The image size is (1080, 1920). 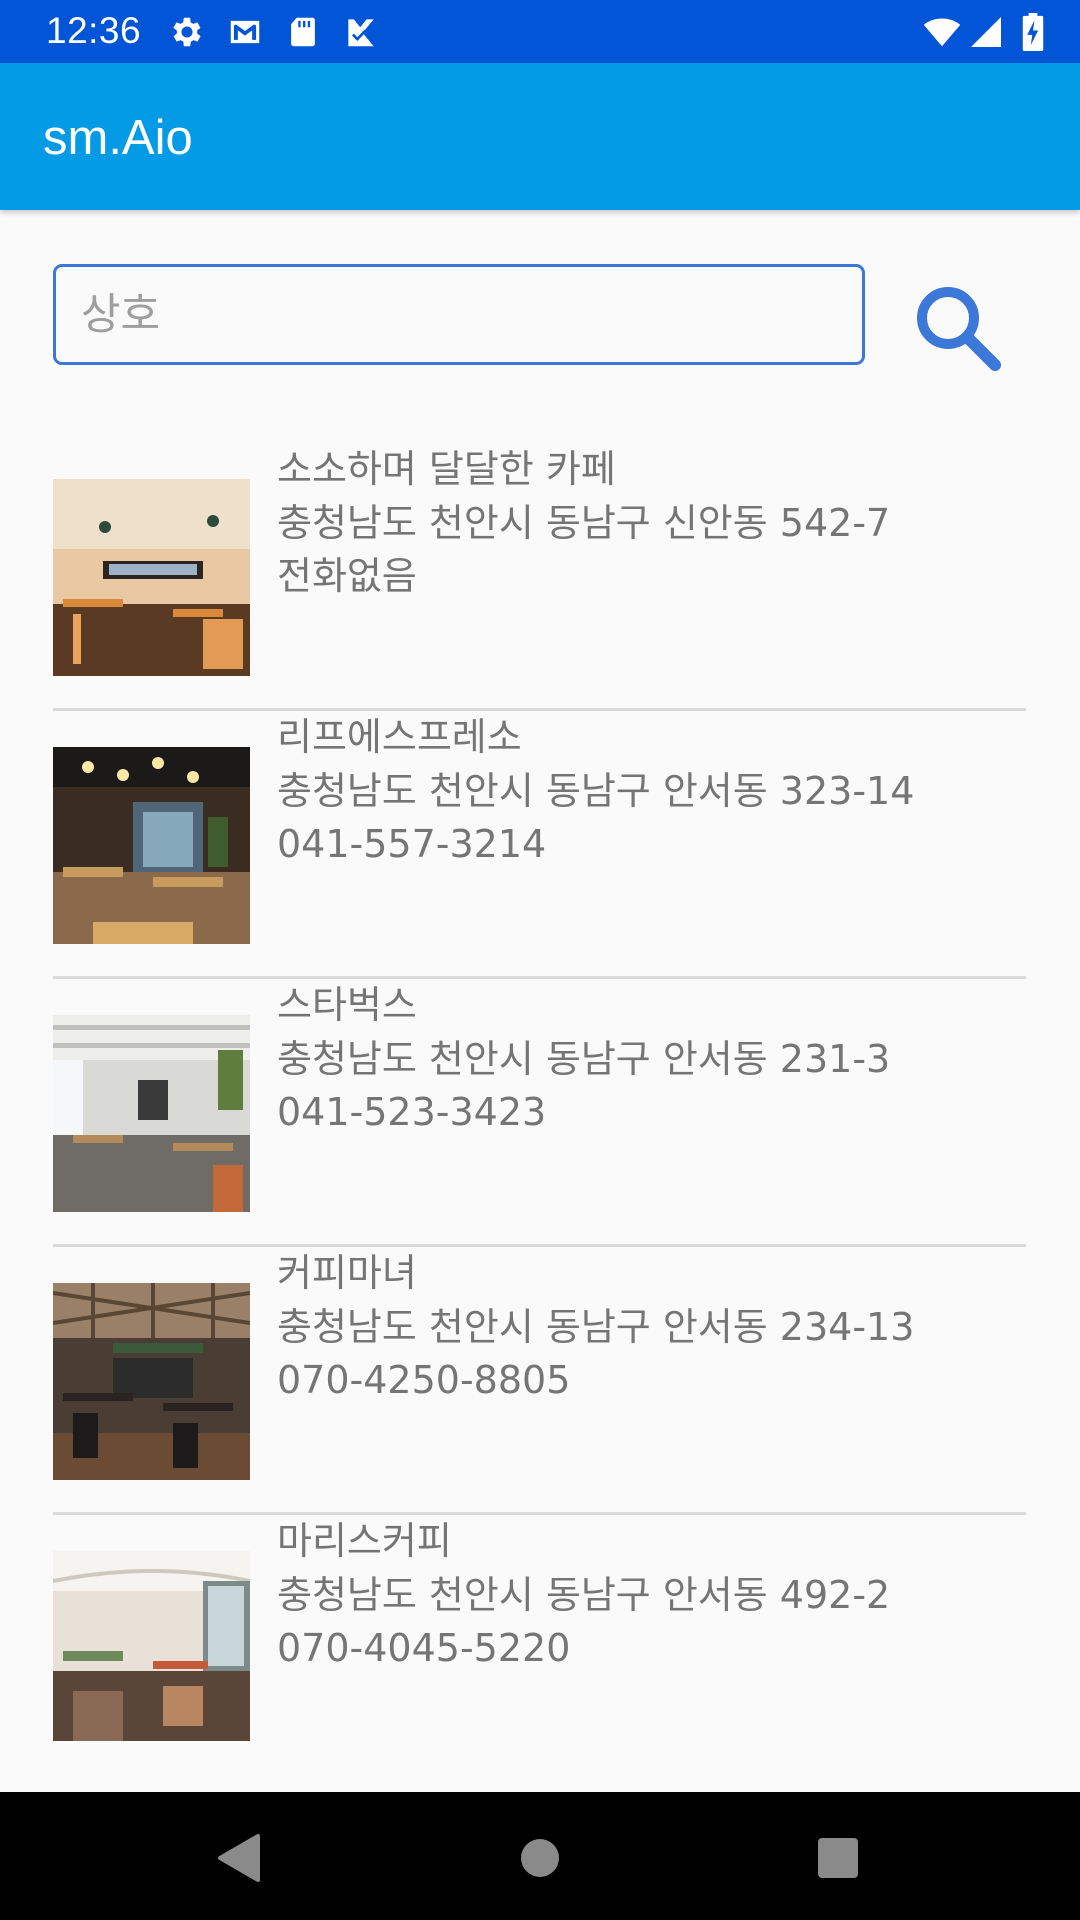 I want to click on store-list-item: 소소하며 달달한 카페 충청남도 천안시 동남구 신안동 542-7 전화없음, so click(x=539, y=577).